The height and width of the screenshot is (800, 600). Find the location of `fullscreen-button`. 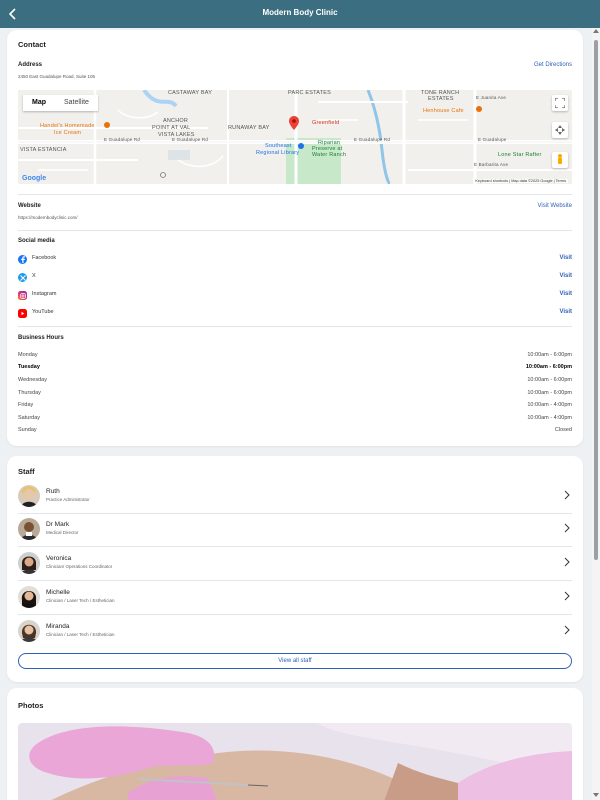

fullscreen-button is located at coordinates (560, 103).